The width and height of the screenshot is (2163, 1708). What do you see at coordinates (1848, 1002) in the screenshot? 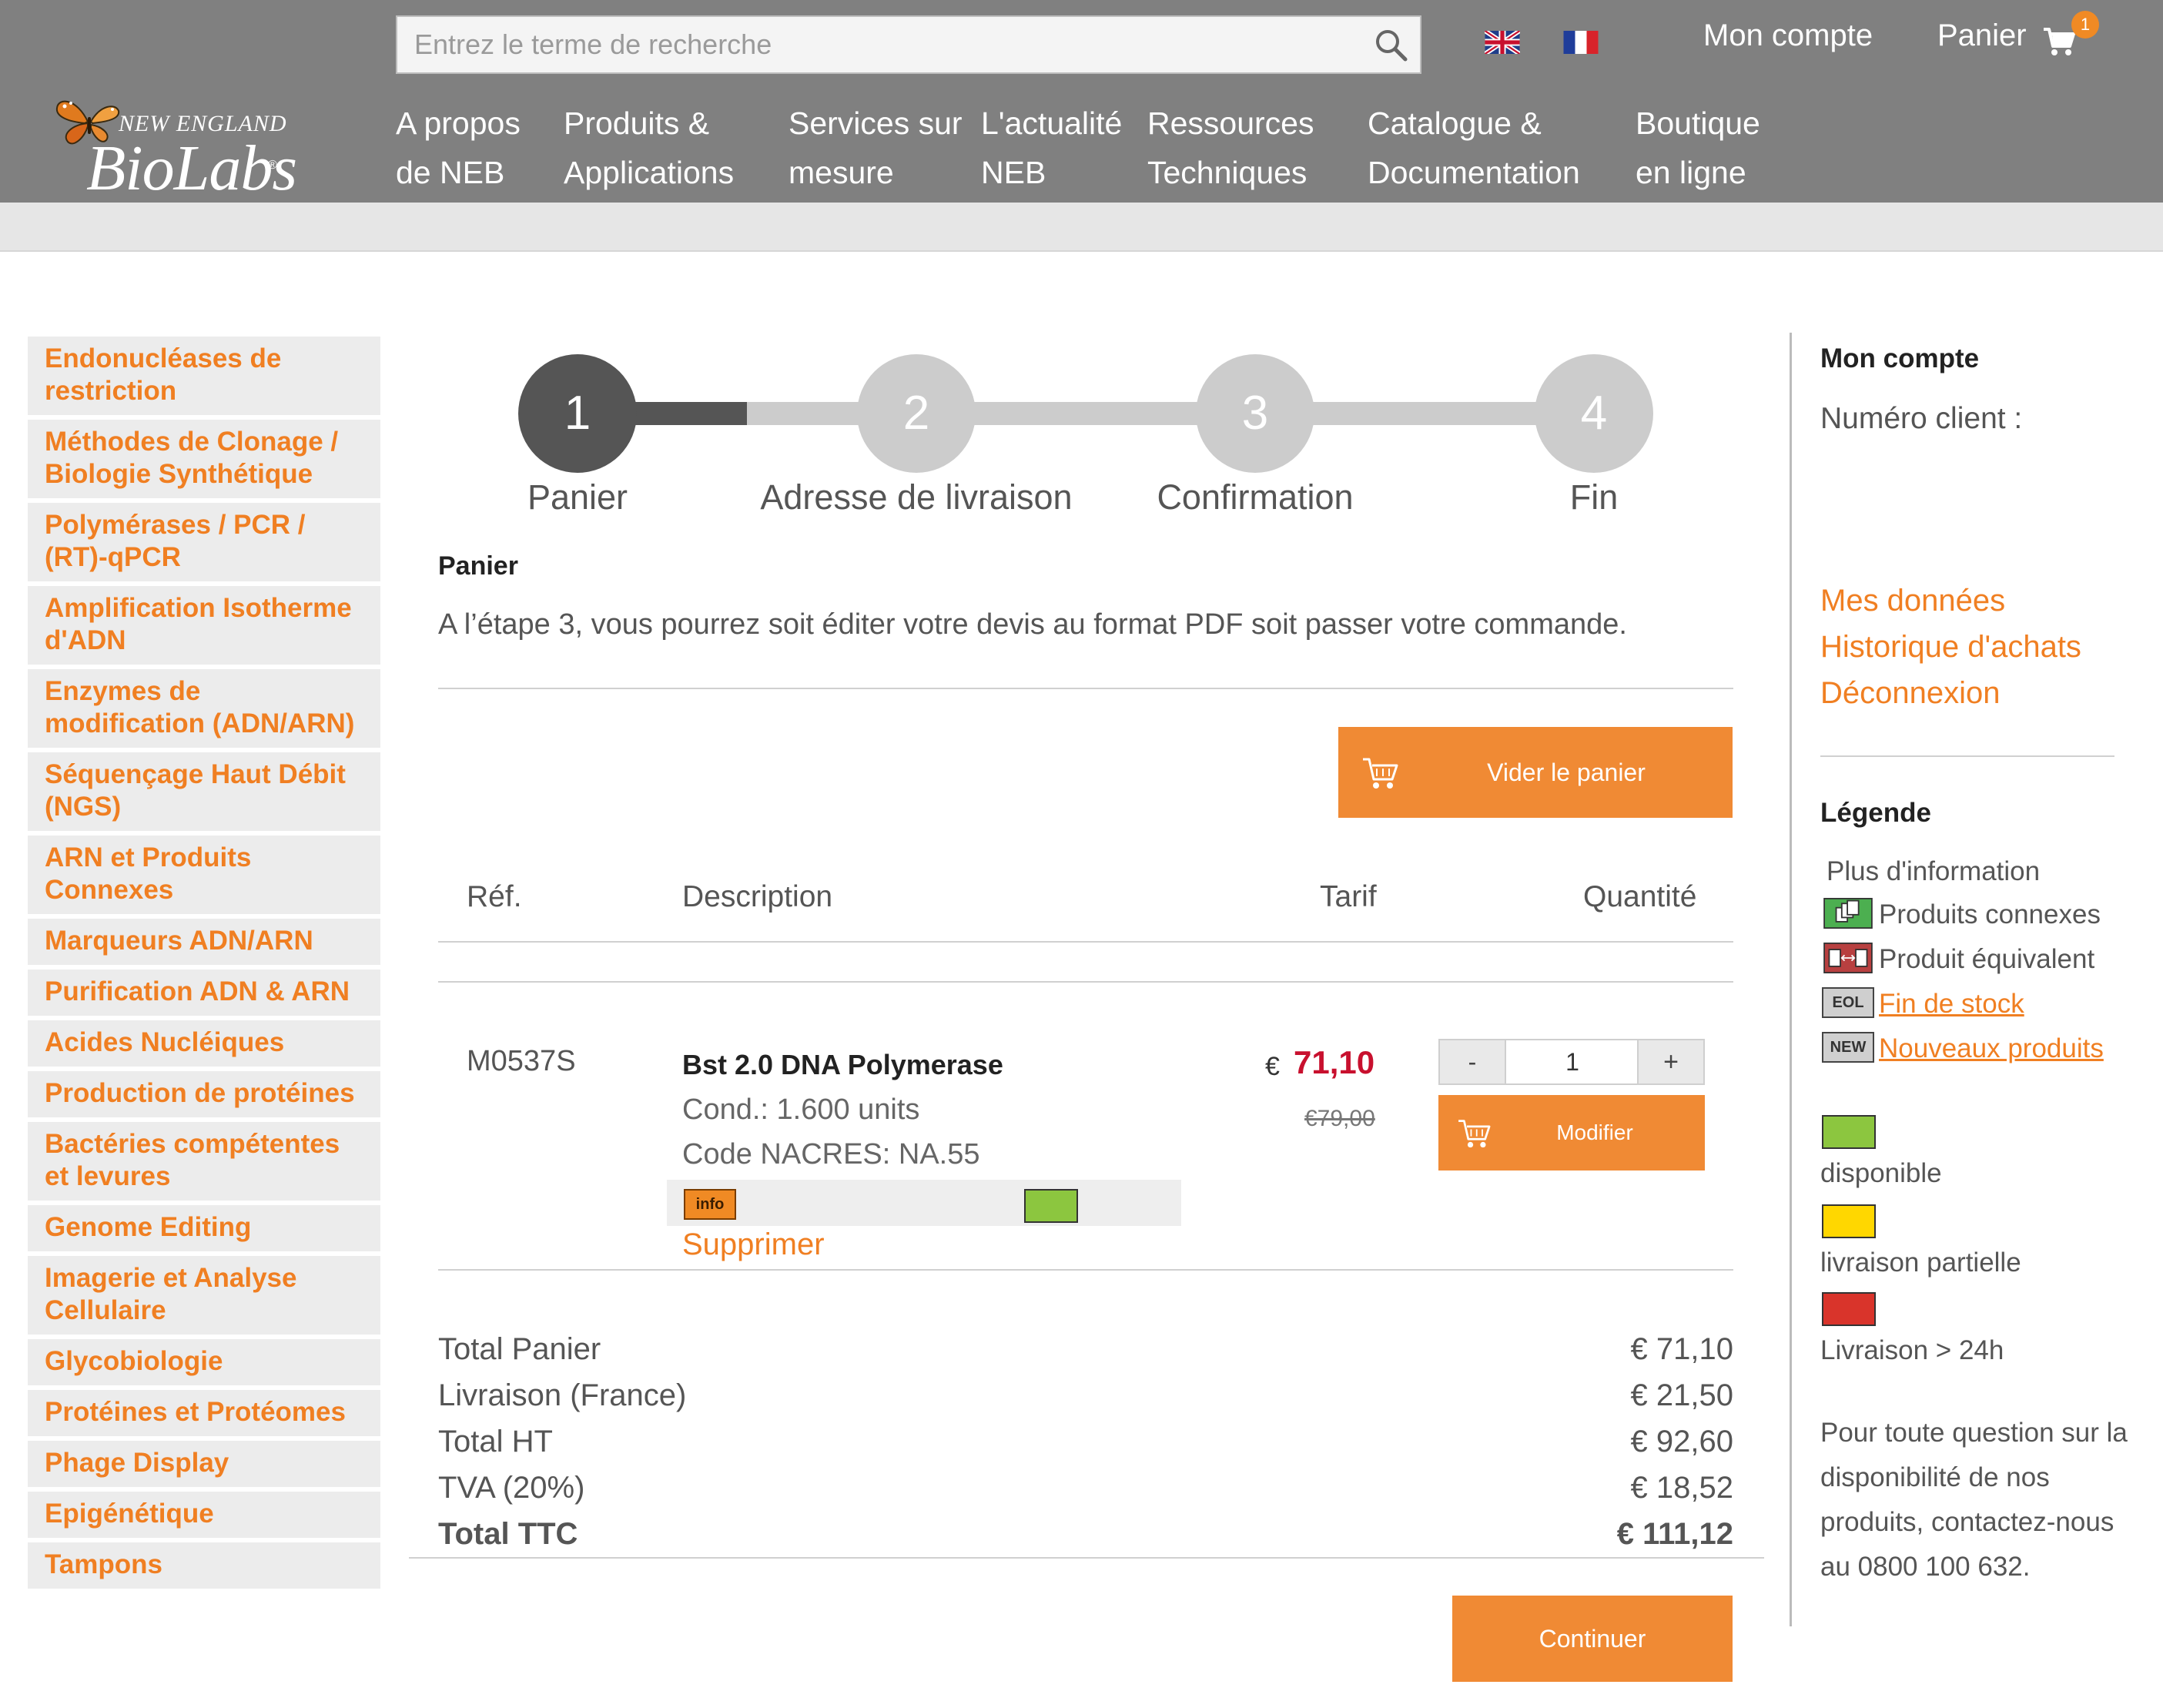
I see `eol-icon: EOL` at bounding box center [1848, 1002].